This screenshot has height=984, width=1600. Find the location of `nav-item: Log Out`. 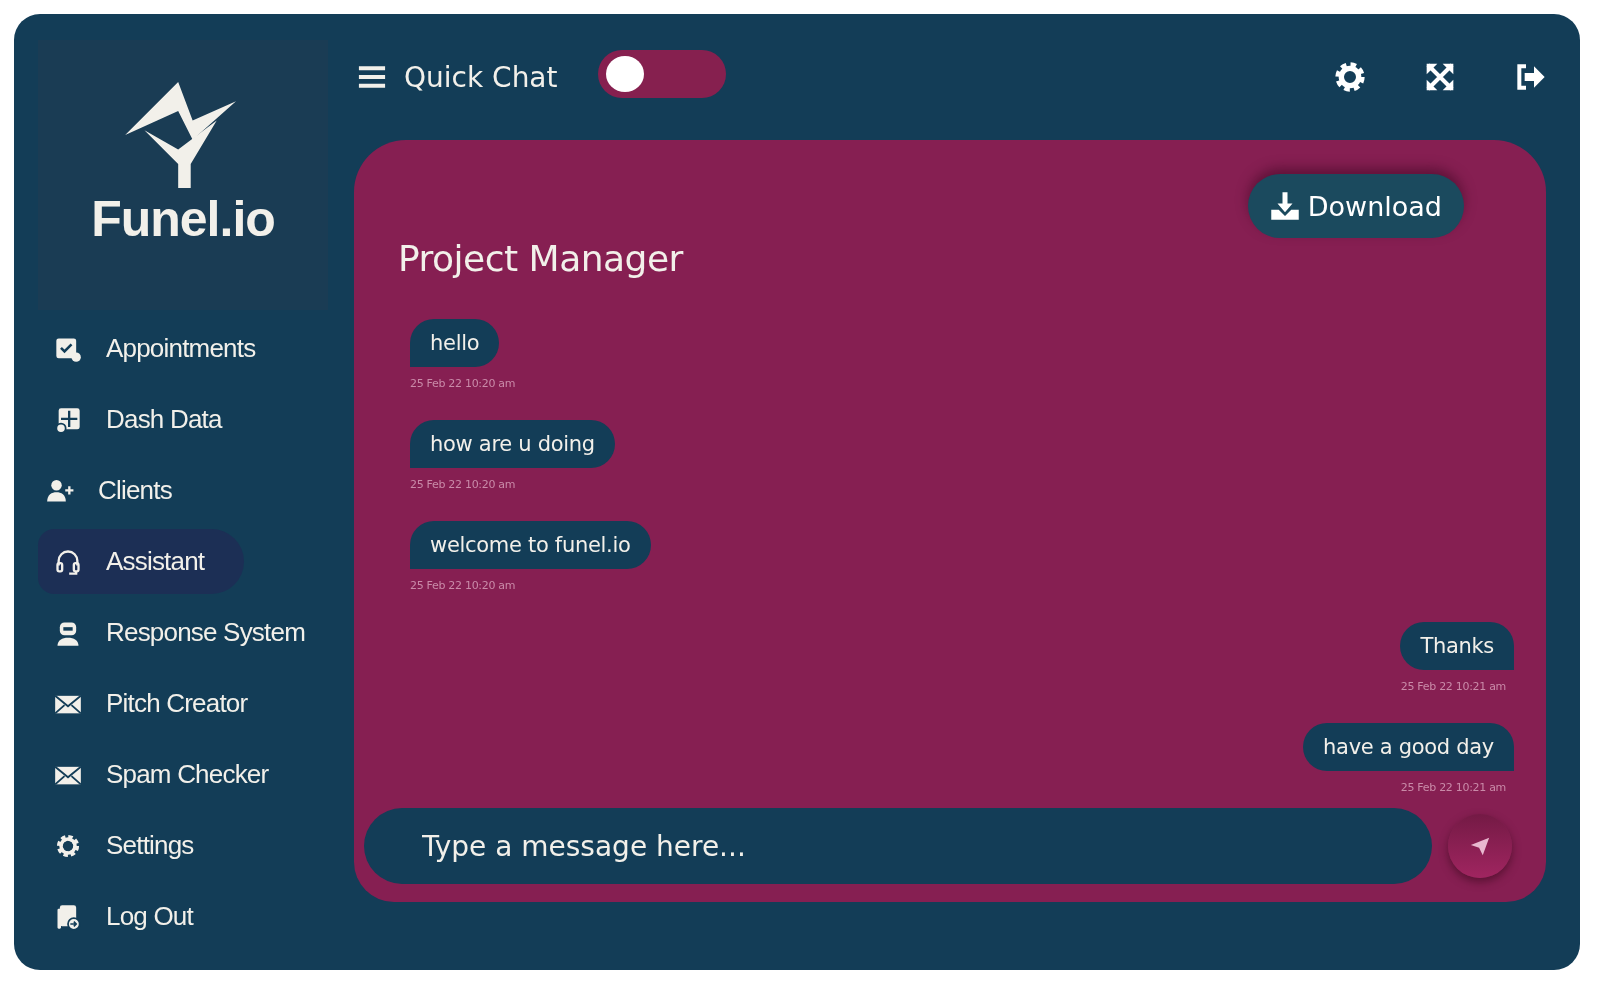

nav-item: Log Out is located at coordinates (135, 916).